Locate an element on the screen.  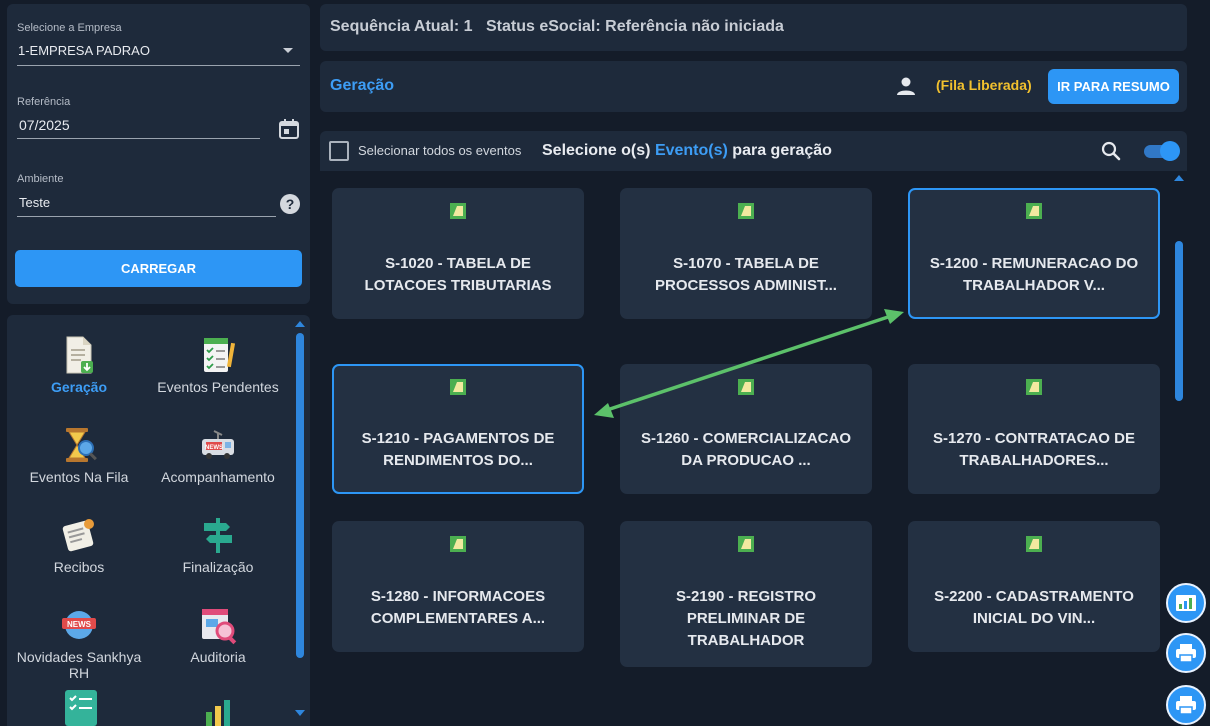
toggle-switch is located at coordinates (1161, 151).